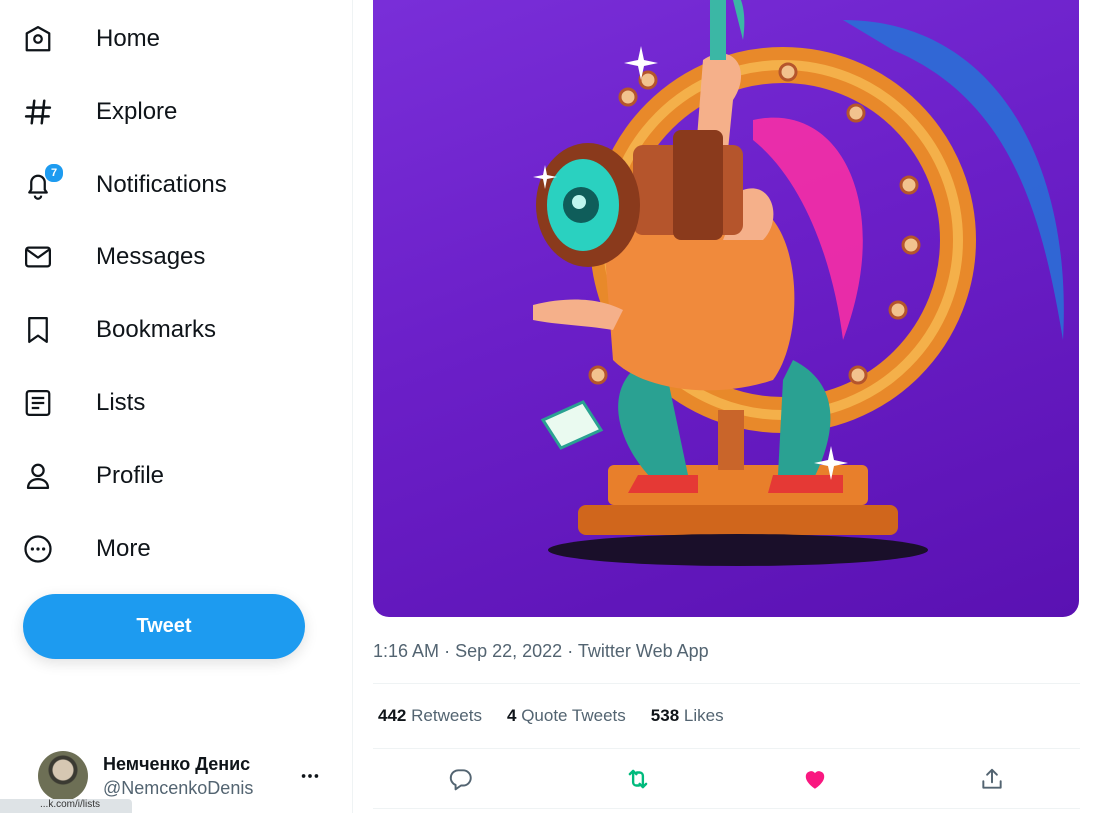  I want to click on hashtag-icon, so click(38, 112).